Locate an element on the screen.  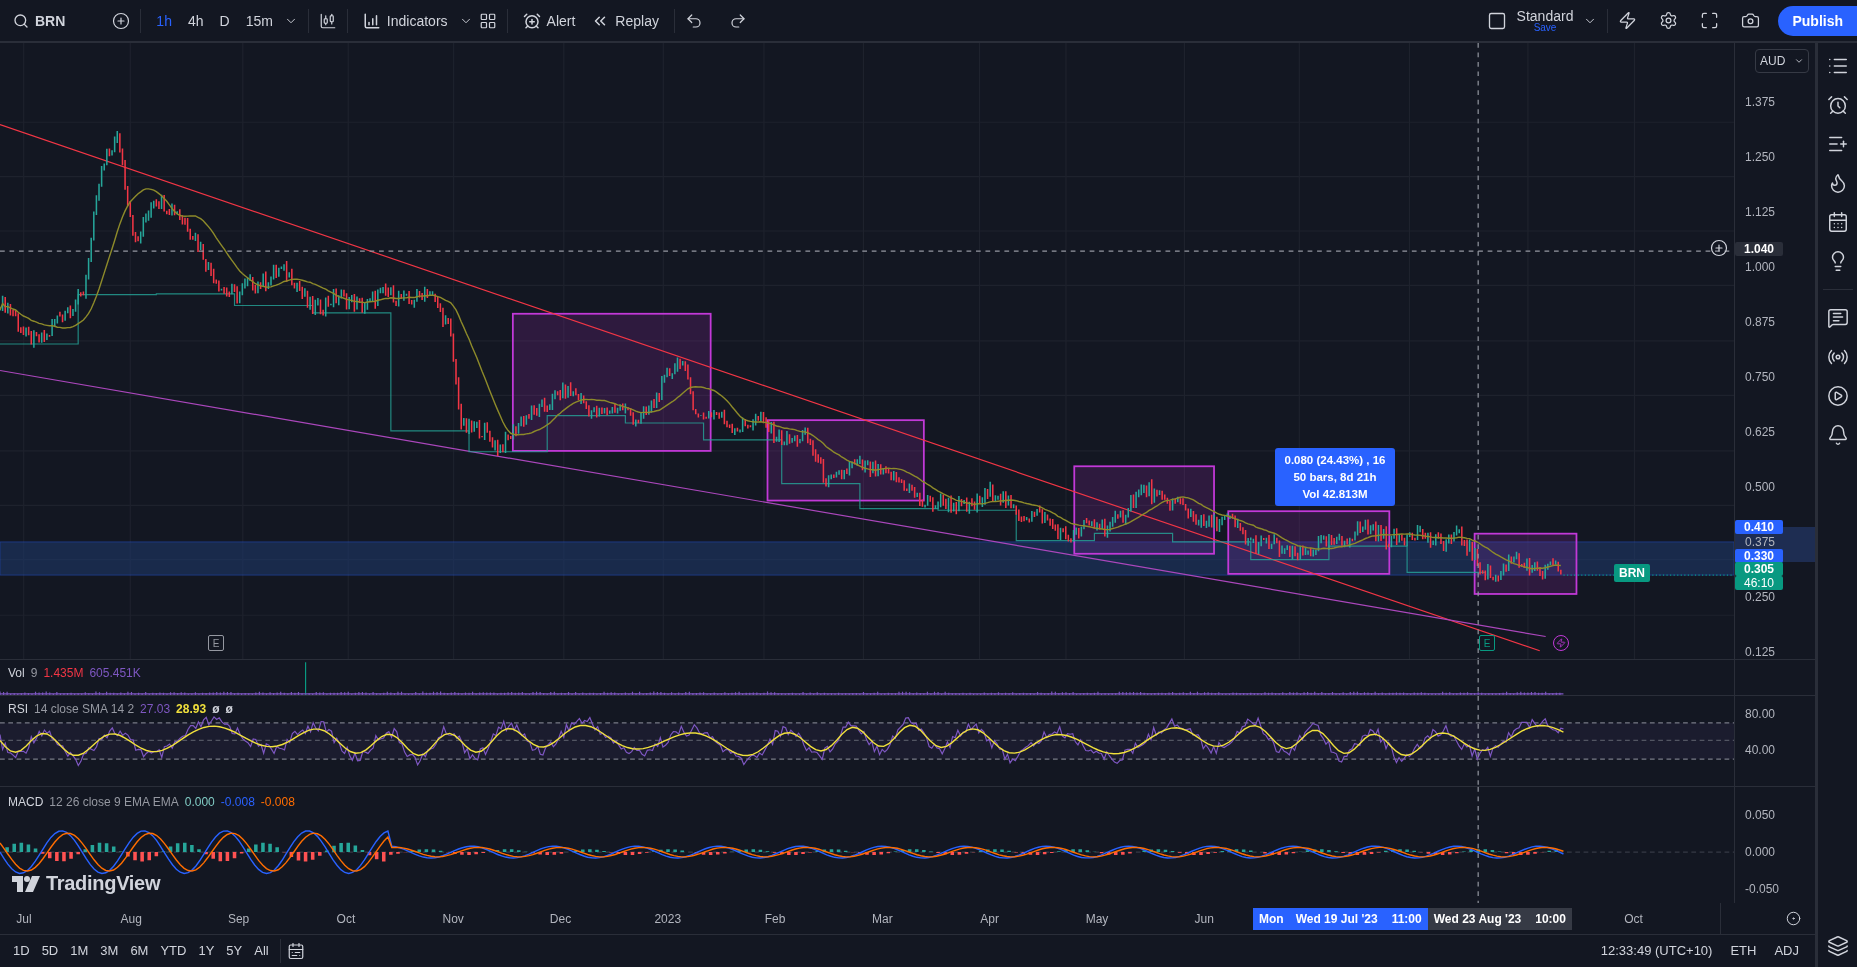
price-tick: 1.375 is located at coordinates (1760, 102).